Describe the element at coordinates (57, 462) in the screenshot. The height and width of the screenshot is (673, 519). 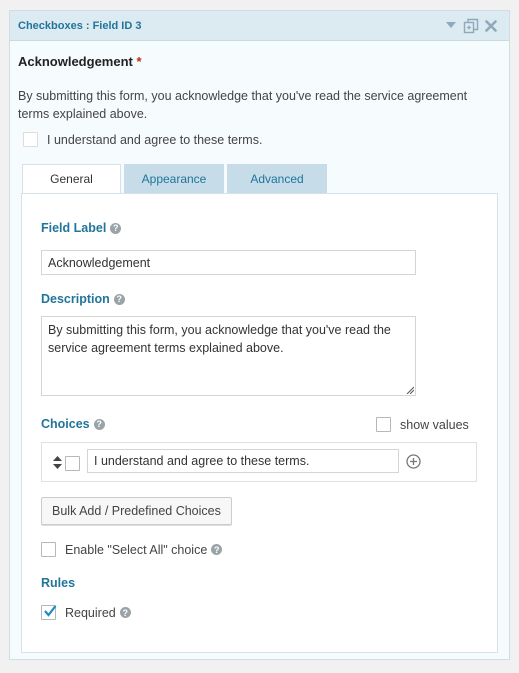
I see `sort-handle-icon` at that location.